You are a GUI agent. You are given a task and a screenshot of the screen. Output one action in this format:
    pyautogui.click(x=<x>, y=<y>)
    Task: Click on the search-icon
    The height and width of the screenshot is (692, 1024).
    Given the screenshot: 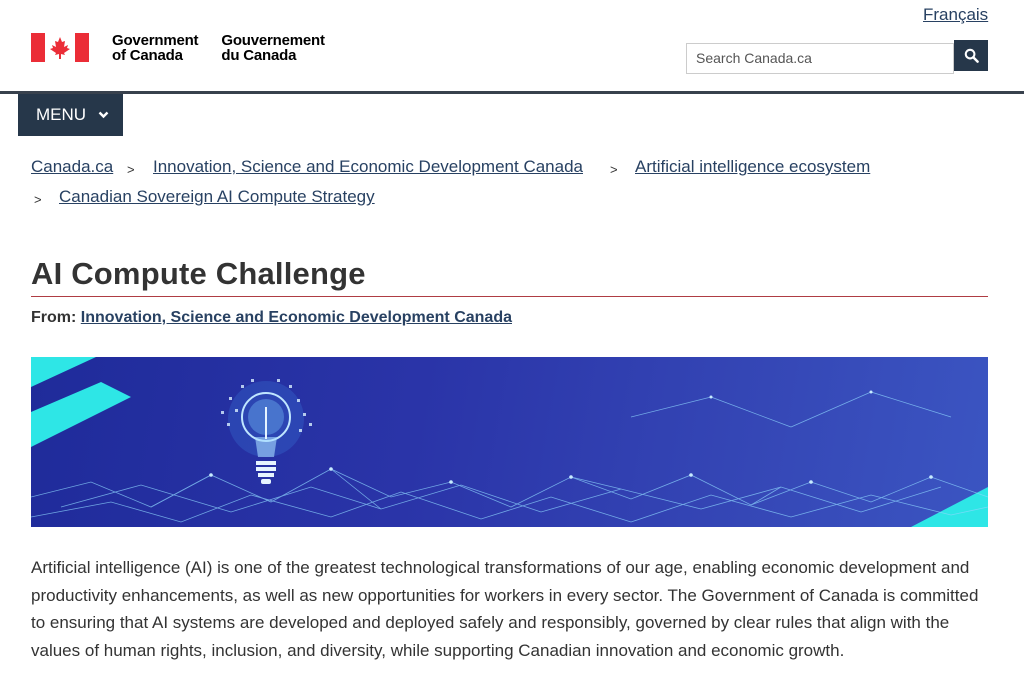 What is the action you would take?
    pyautogui.click(x=971, y=55)
    